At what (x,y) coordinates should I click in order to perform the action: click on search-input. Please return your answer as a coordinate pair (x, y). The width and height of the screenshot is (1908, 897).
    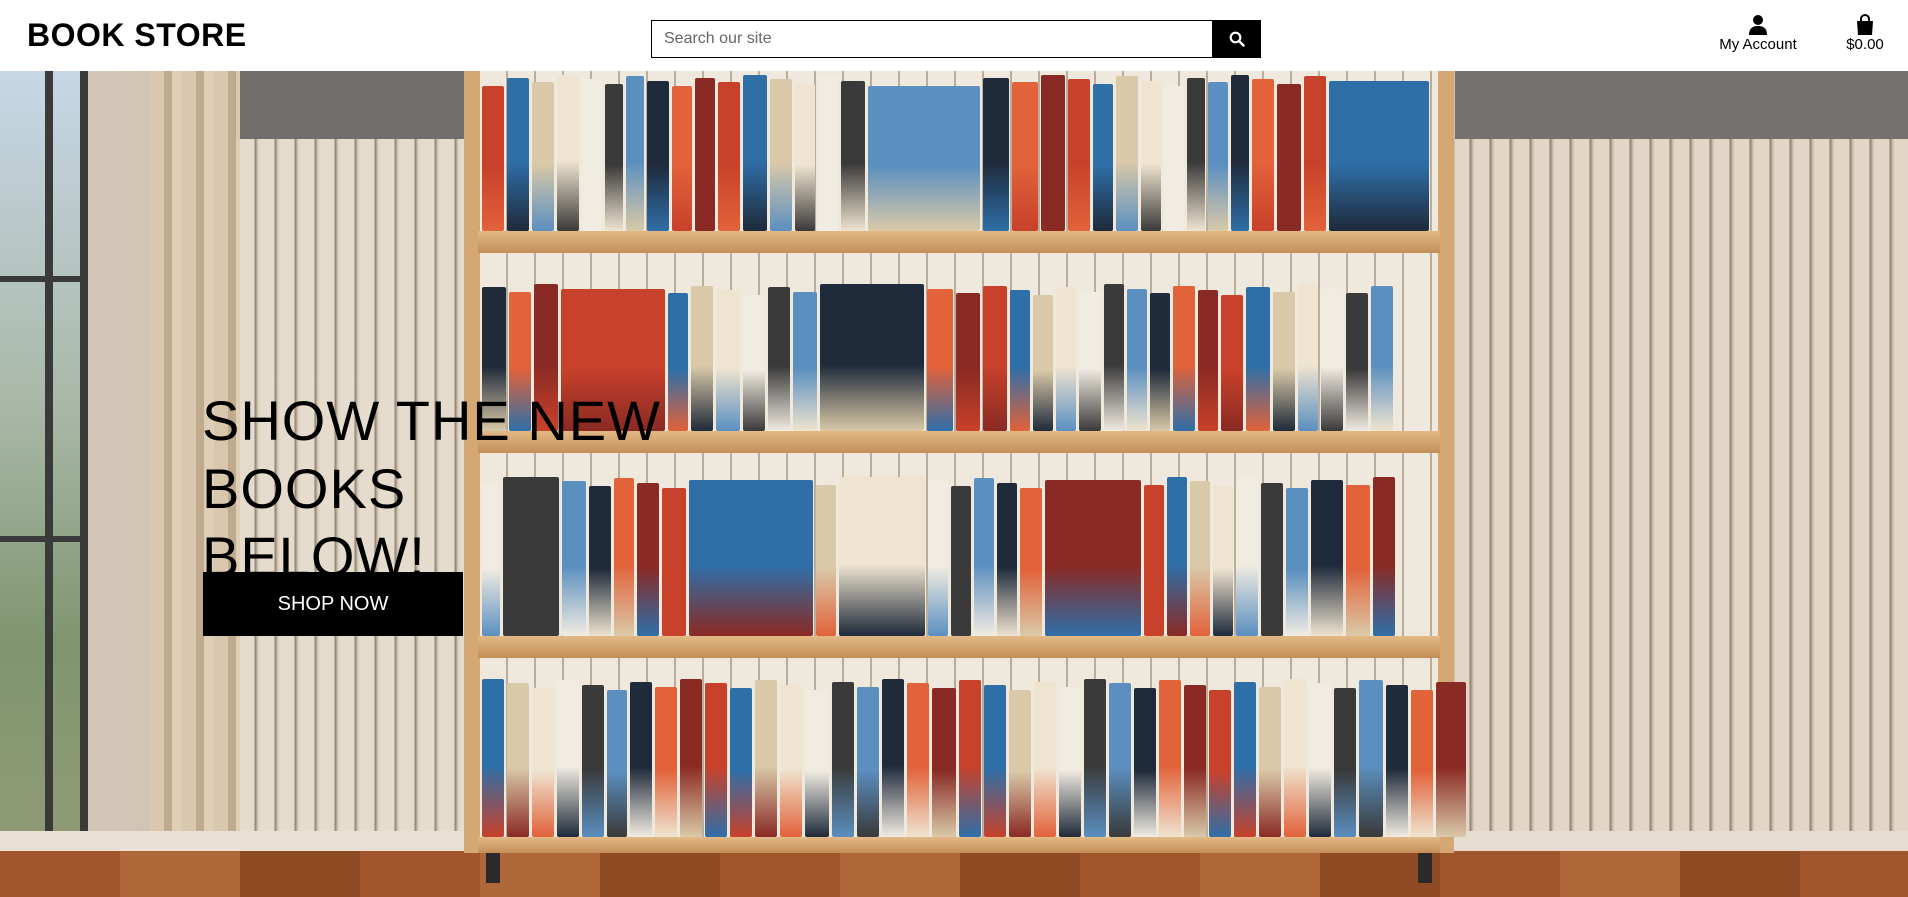
    Looking at the image, I should click on (932, 39).